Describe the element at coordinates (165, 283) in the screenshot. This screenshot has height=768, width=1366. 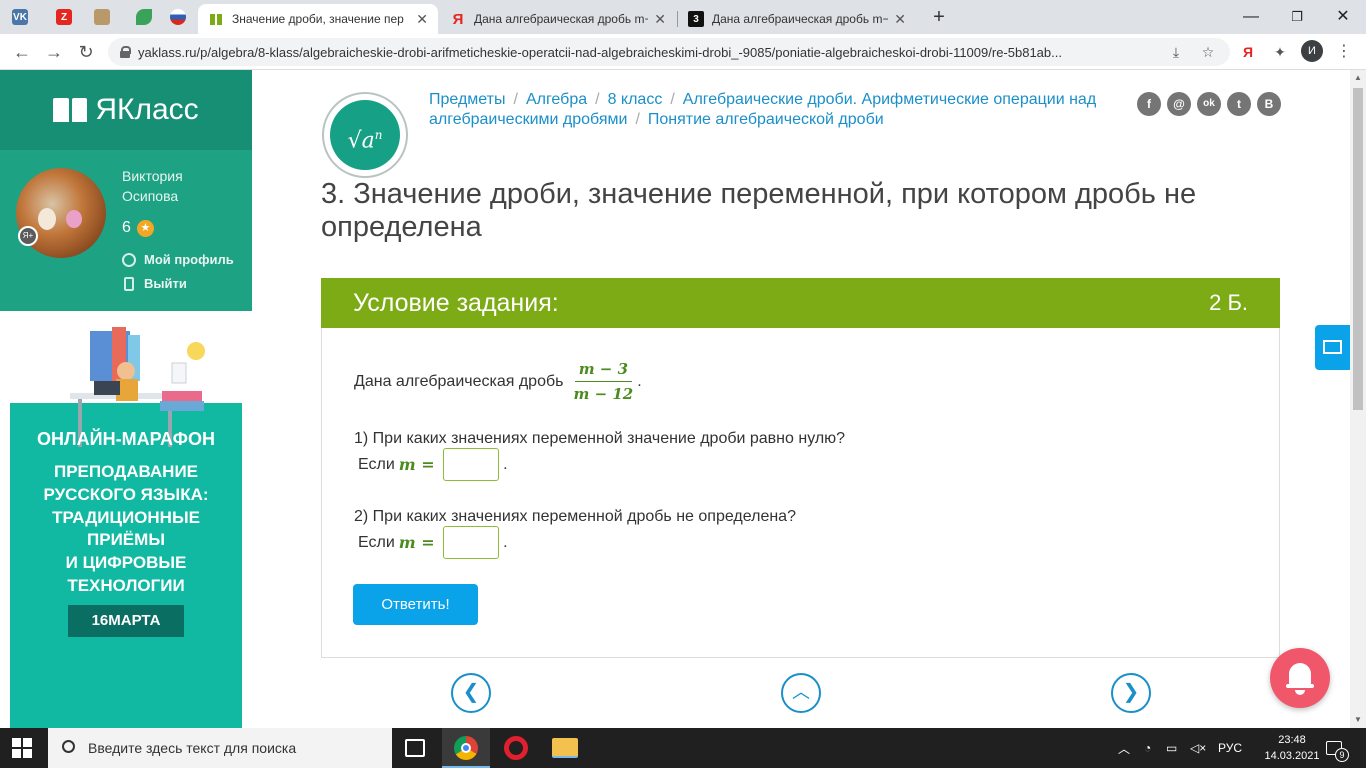
I see `logout-label: Выйти` at that location.